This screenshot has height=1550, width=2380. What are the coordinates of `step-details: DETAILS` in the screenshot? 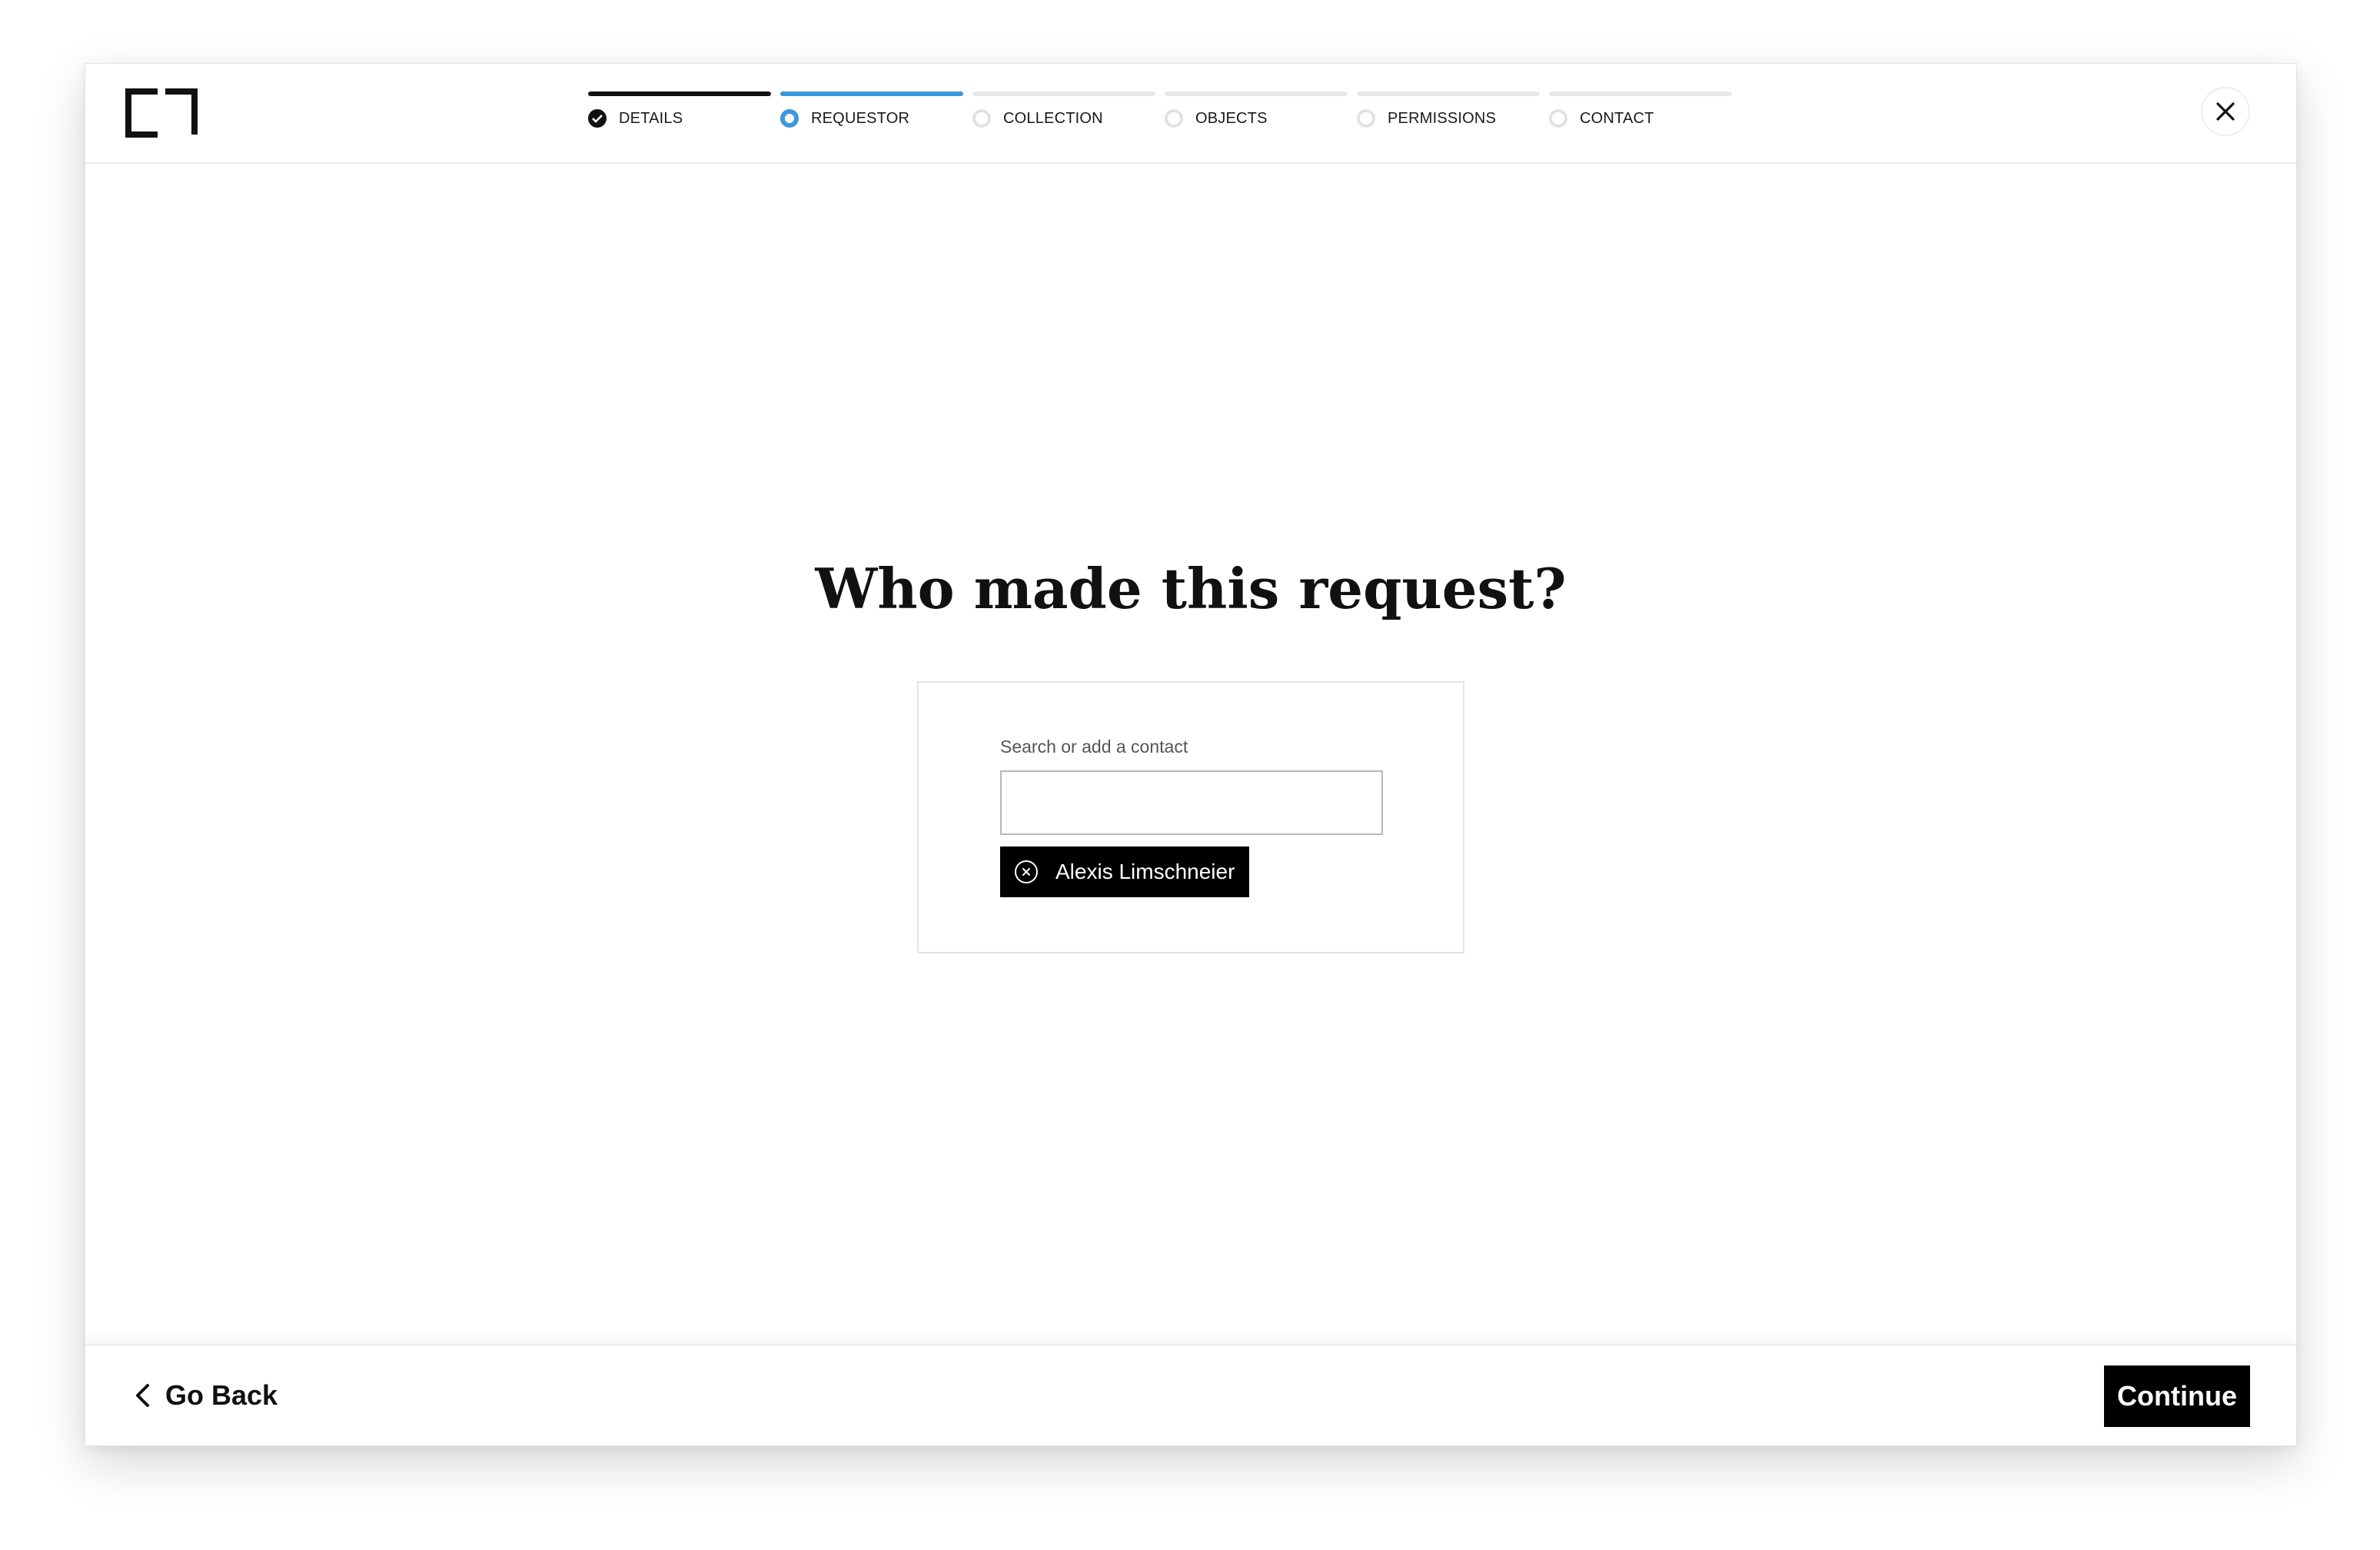 It's located at (679, 110).